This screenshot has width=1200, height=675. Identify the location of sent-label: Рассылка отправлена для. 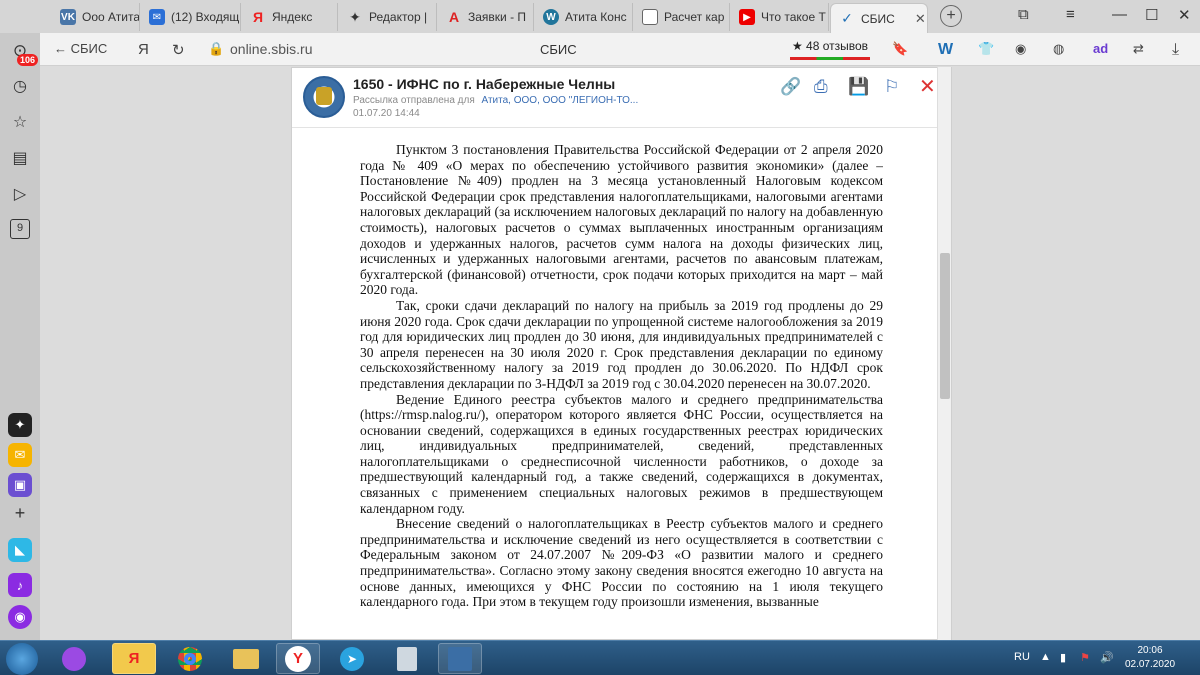
(414, 100).